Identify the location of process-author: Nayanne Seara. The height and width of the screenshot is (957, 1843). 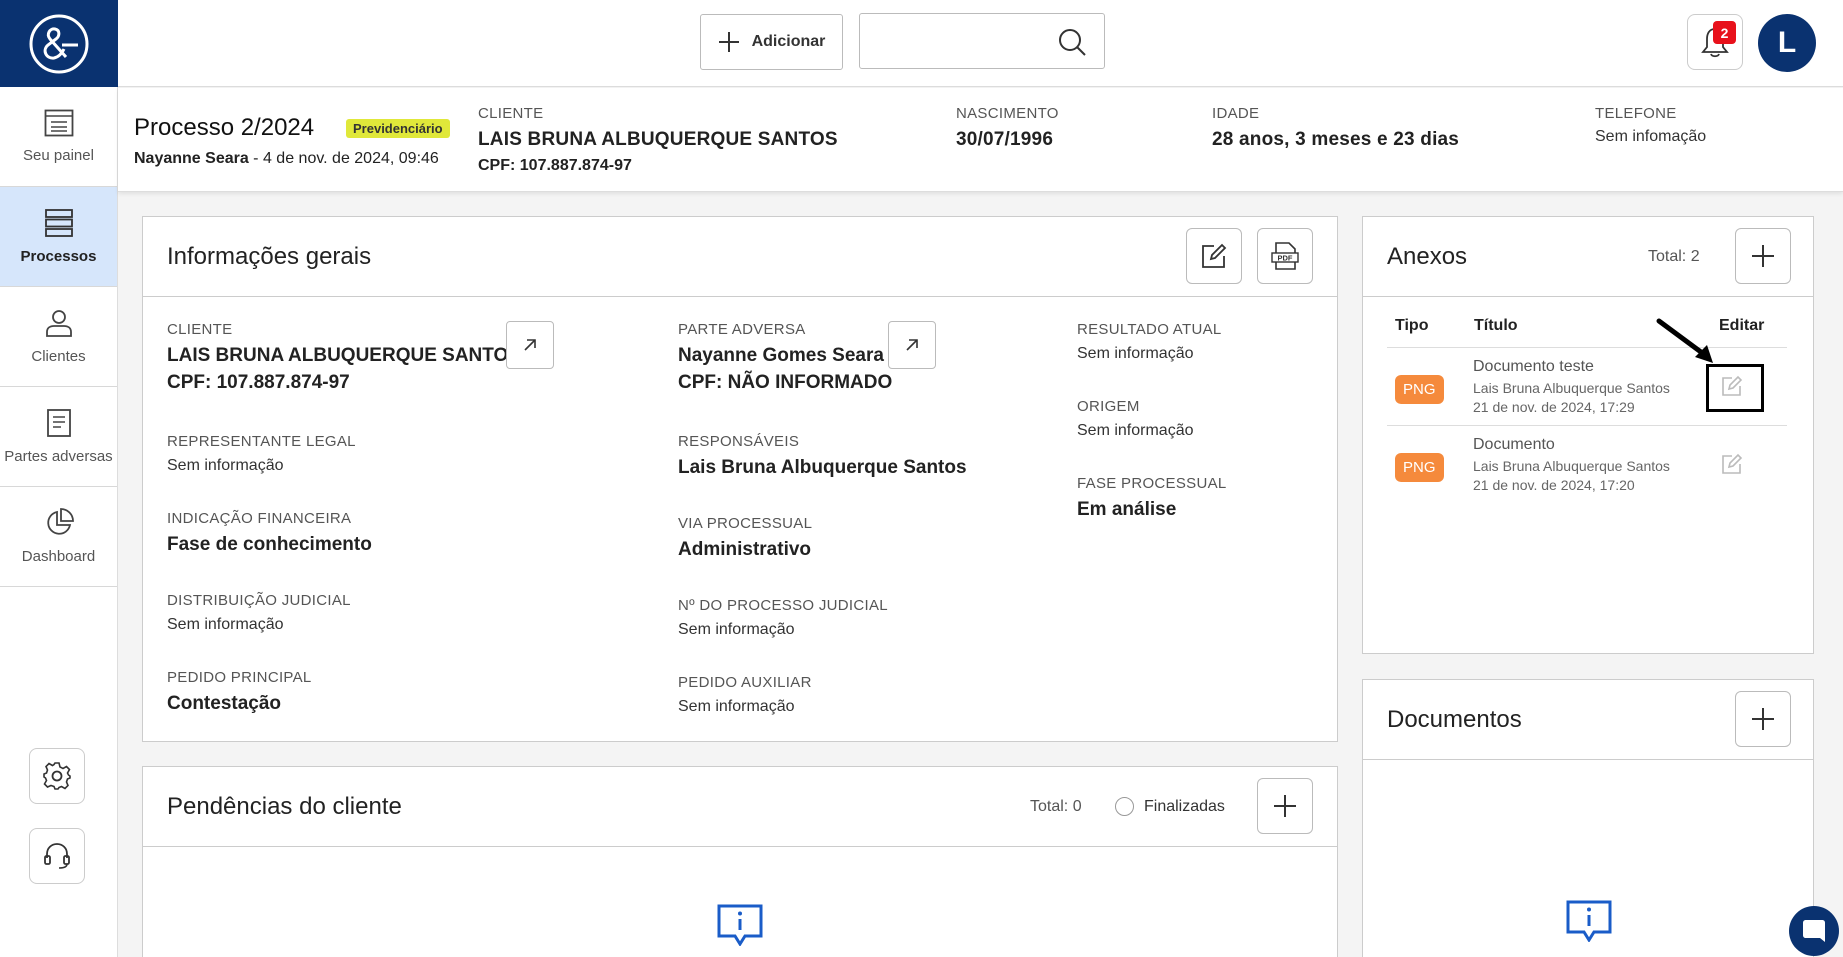
(191, 158).